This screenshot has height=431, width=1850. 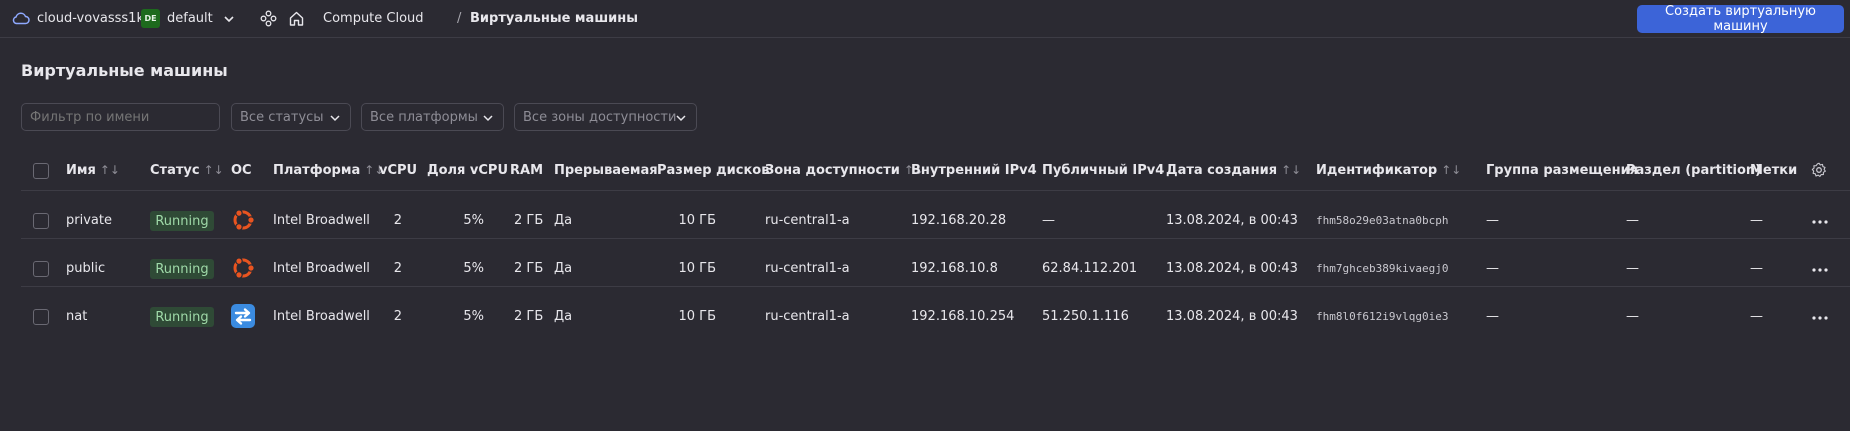 I want to click on column-header-name: Имя ↑↓, so click(x=93, y=170).